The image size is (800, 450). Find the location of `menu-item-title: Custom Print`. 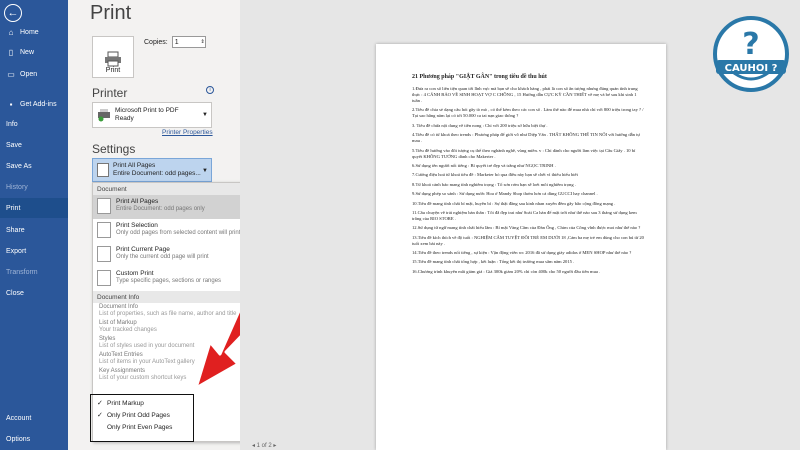

menu-item-title: Custom Print is located at coordinates (135, 273).